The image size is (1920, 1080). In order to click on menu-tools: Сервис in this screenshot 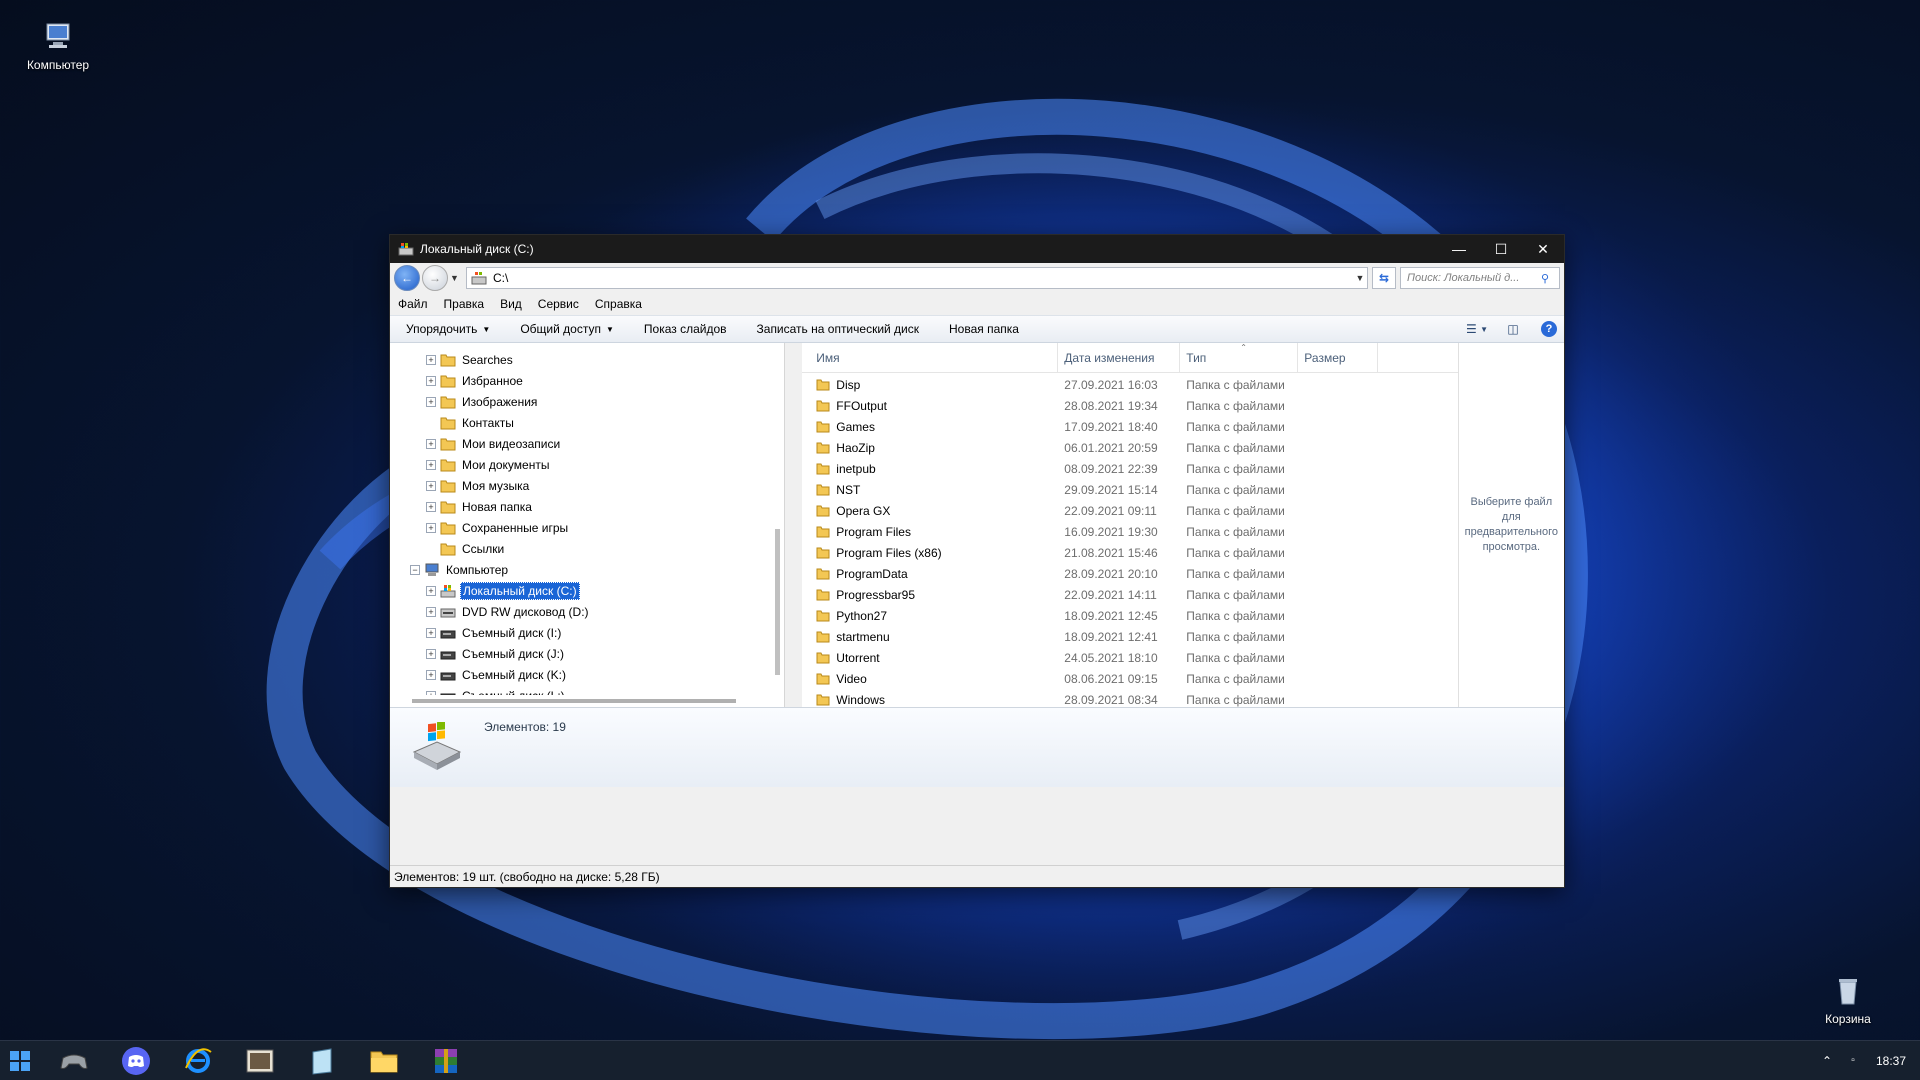, I will do `click(558, 304)`.